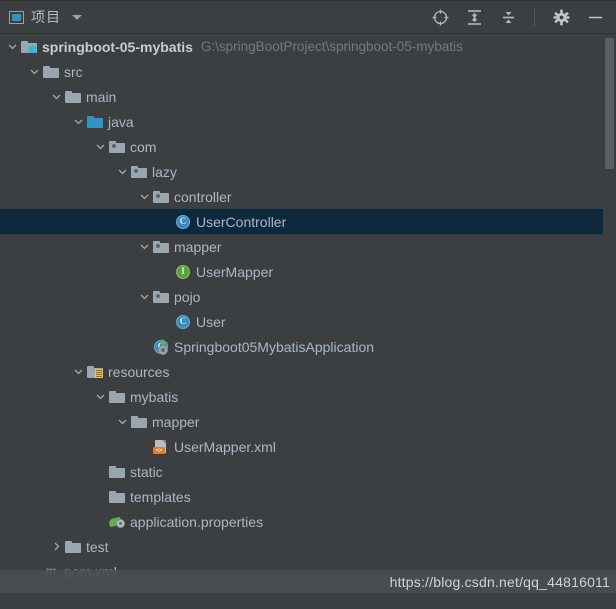 The height and width of the screenshot is (609, 616). I want to click on tree-row-label: pojo, so click(187, 296).